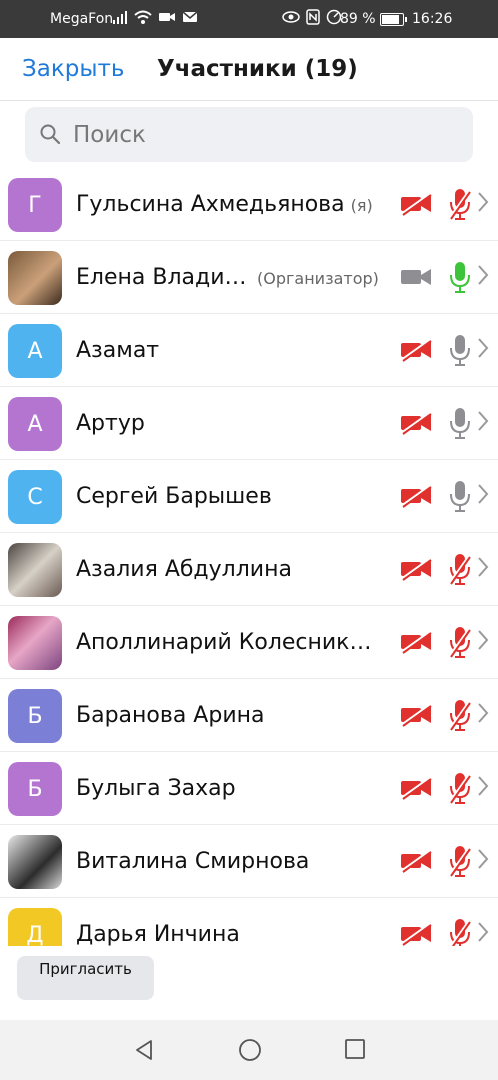 The image size is (498, 1080). What do you see at coordinates (249, 19) in the screenshot?
I see `status-bar: MegaFon 89 % 16:26` at bounding box center [249, 19].